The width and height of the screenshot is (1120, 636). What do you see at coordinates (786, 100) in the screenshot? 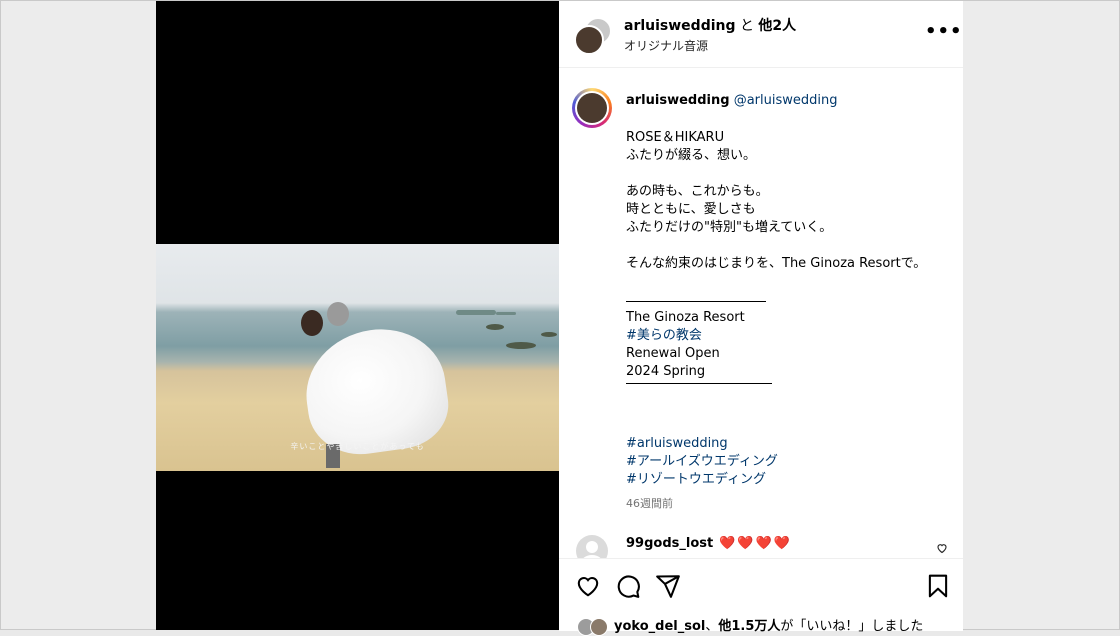
I see `caption-mention: @arluiswedding` at bounding box center [786, 100].